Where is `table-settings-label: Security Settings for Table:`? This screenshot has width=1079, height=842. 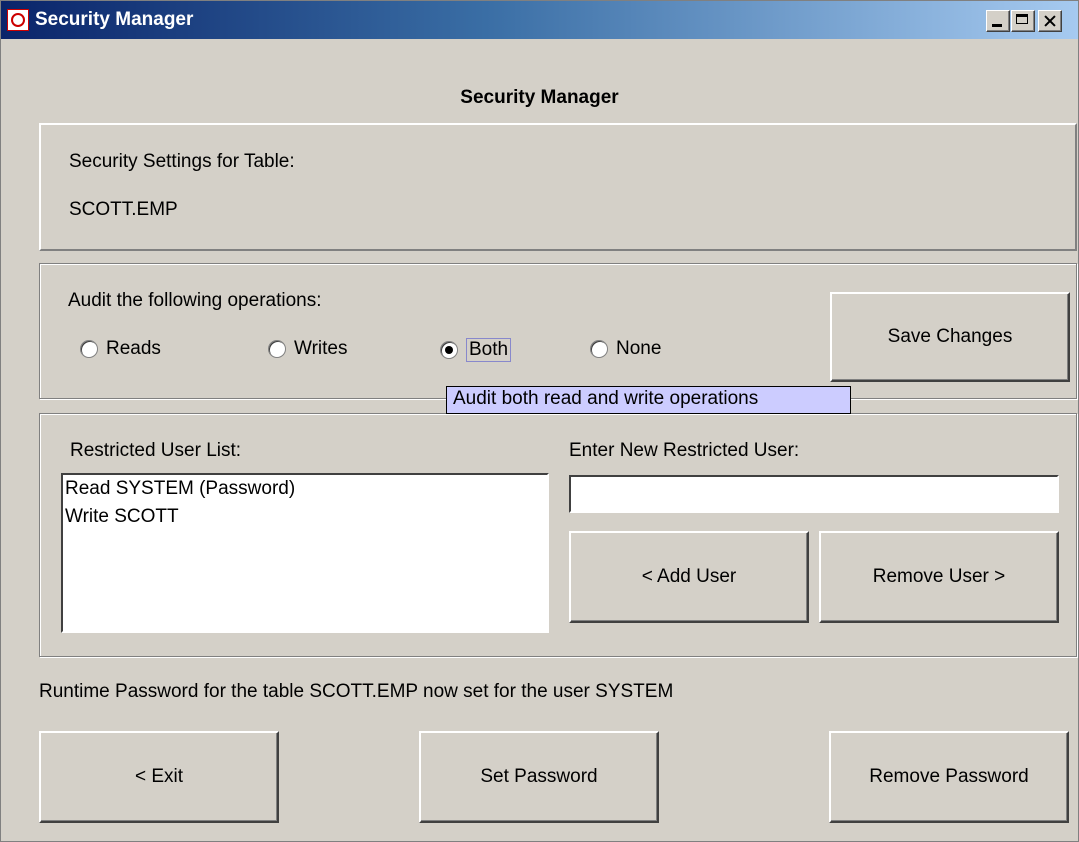
table-settings-label: Security Settings for Table: is located at coordinates (182, 161).